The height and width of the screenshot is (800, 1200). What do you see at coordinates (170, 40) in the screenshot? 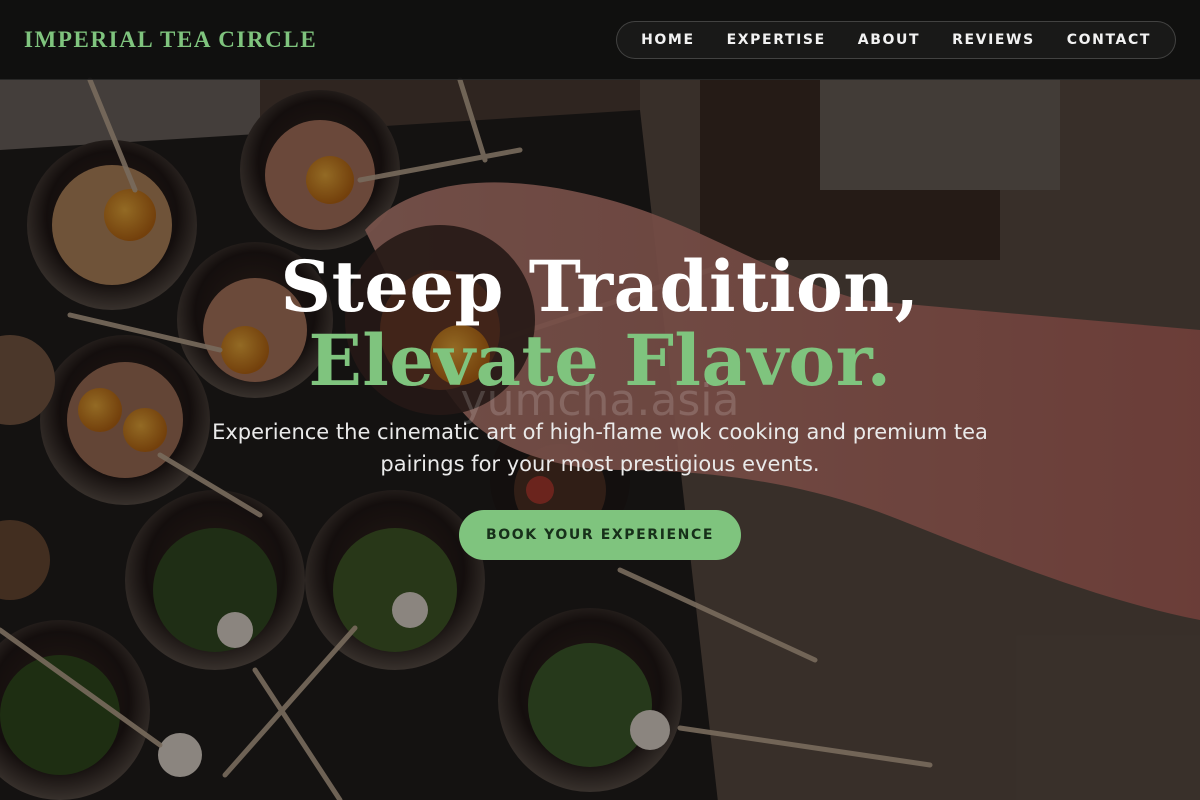
I see `brand-logo: IMPERIAL TEA CIRCLE` at bounding box center [170, 40].